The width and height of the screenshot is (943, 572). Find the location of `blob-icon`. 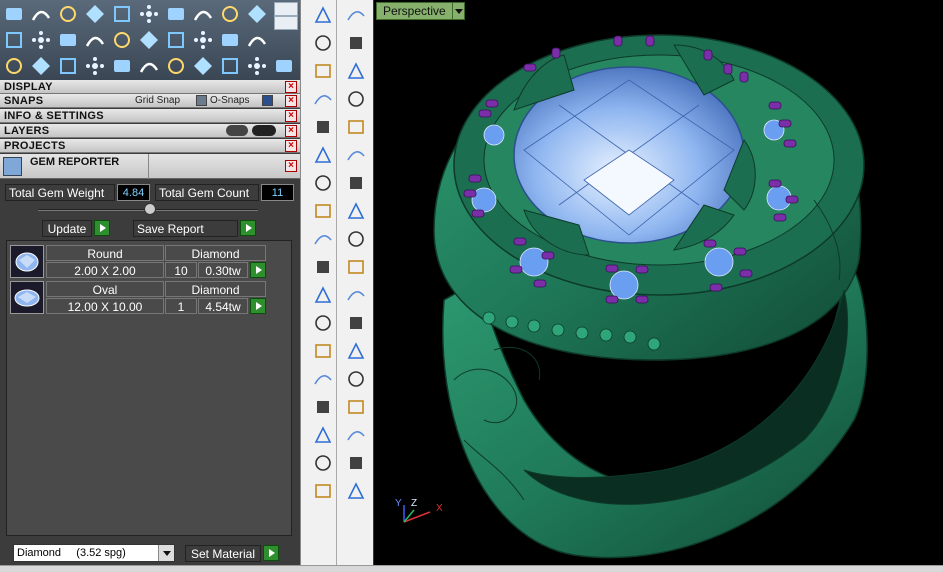

blob-icon is located at coordinates (176, 39).